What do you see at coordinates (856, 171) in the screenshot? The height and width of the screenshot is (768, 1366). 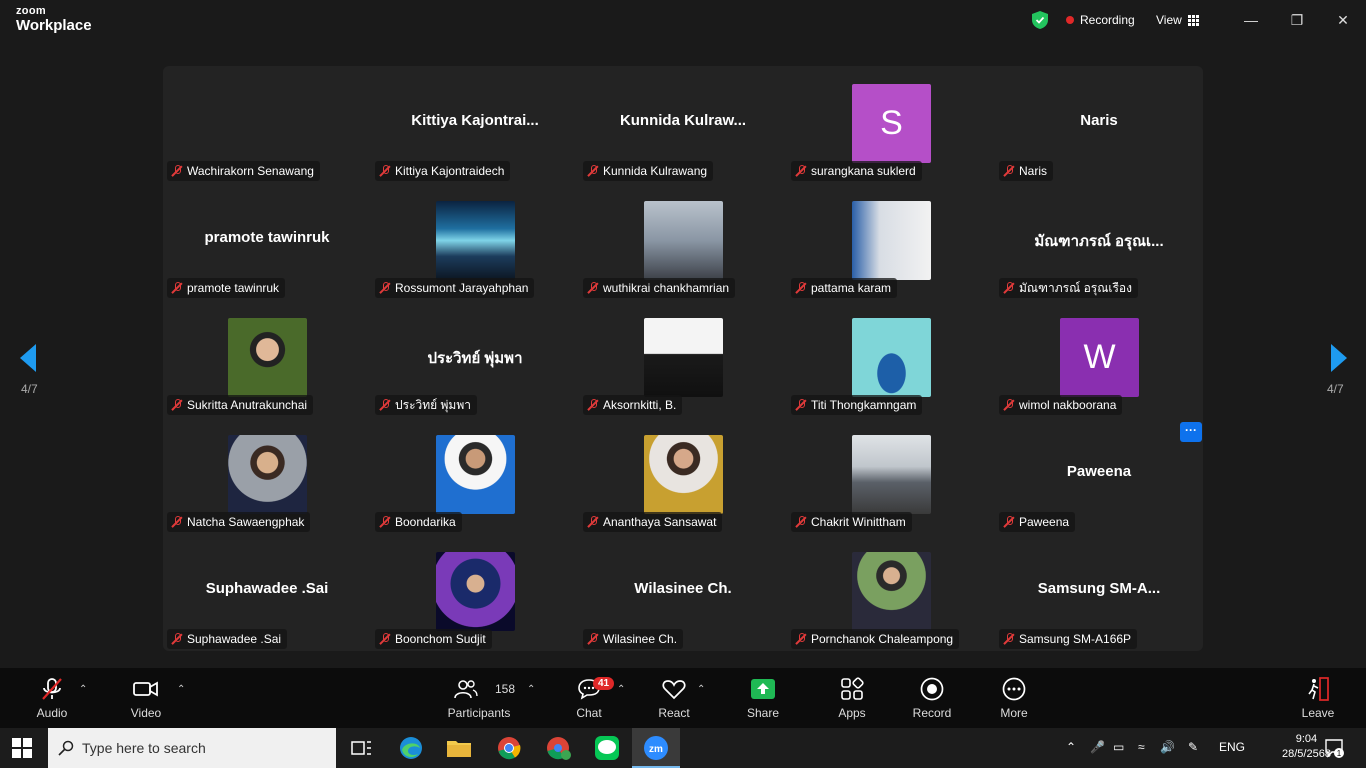 I see `participant-name-label: surangkana suklerd` at bounding box center [856, 171].